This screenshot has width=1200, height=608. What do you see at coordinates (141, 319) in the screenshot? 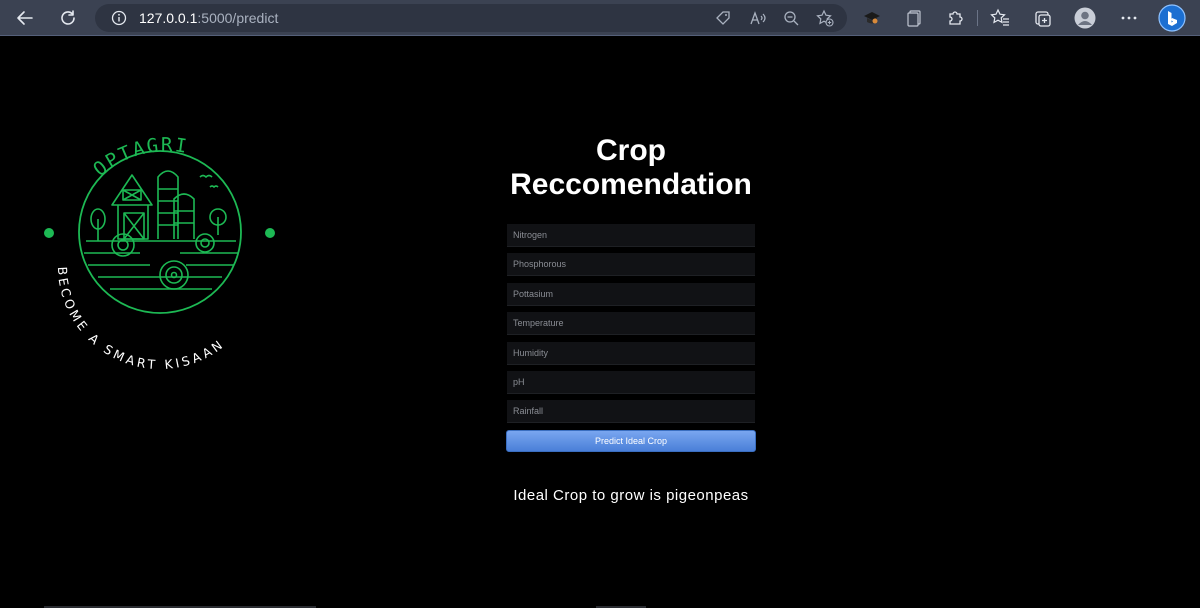
I see `logo-tagline-text: BECOME A SMART KISAAN` at bounding box center [141, 319].